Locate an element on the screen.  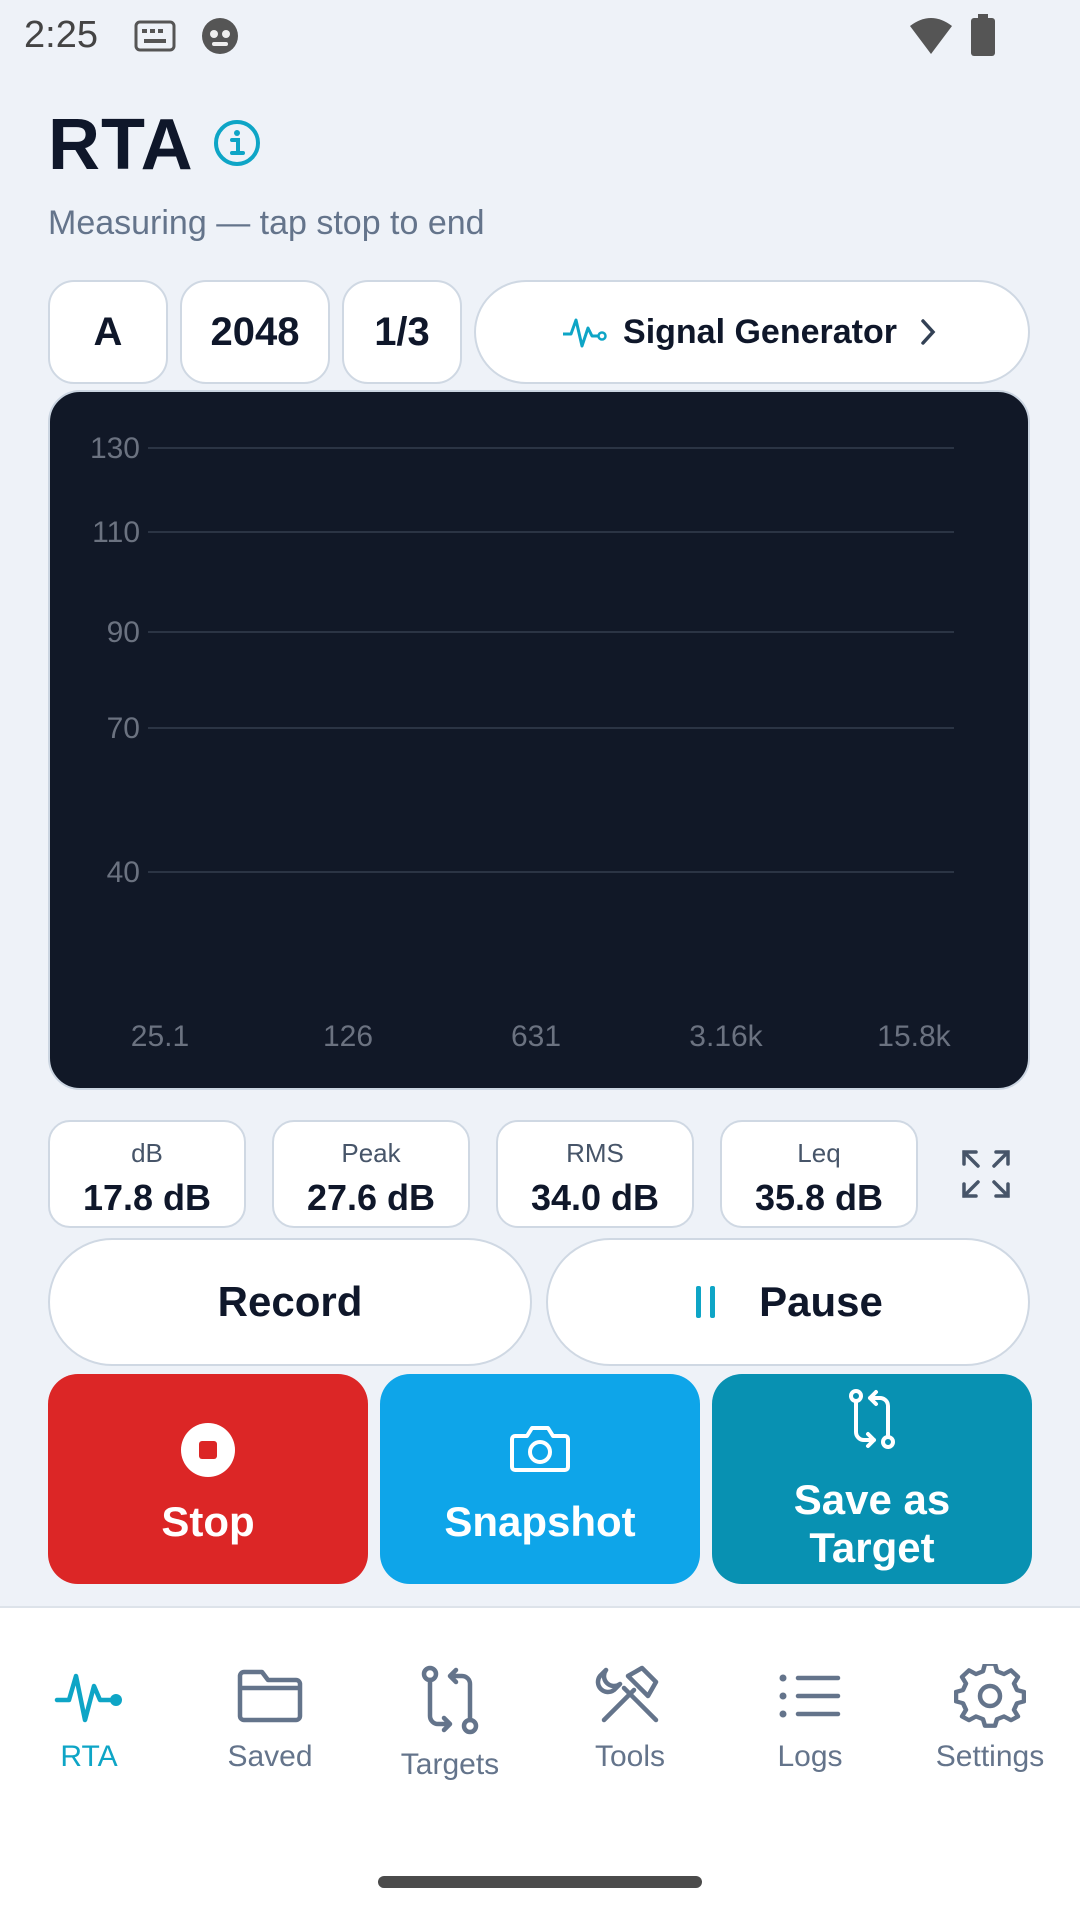
signal-generator-button: Signal Generator is located at coordinates (752, 332).